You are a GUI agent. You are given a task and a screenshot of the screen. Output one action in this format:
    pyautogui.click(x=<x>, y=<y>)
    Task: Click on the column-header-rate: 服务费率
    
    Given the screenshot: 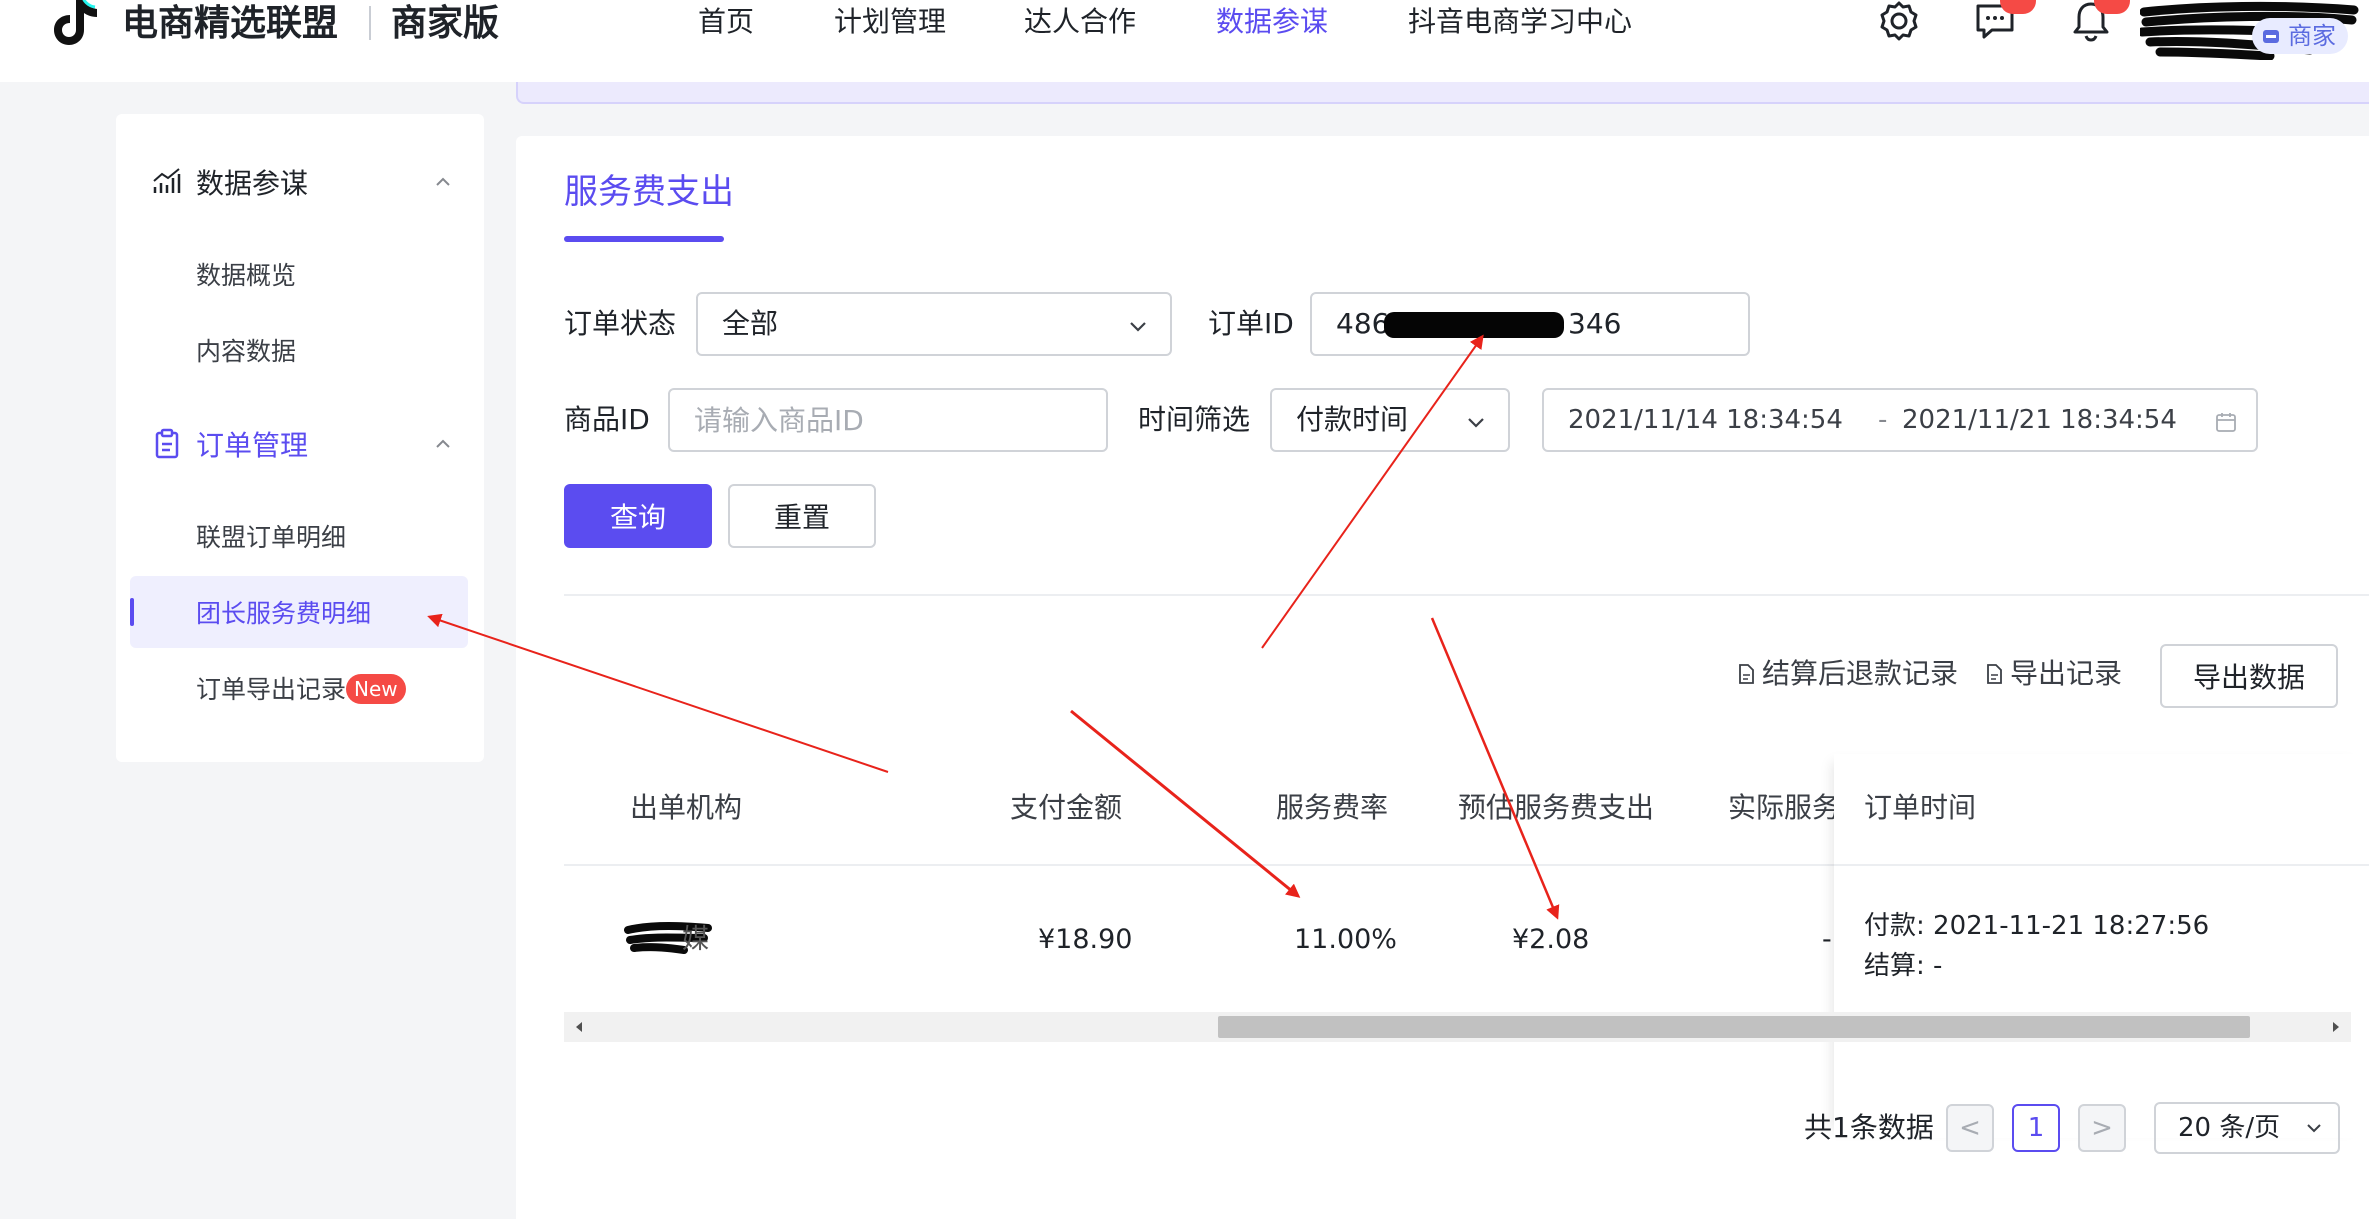 What is the action you would take?
    pyautogui.click(x=1332, y=807)
    